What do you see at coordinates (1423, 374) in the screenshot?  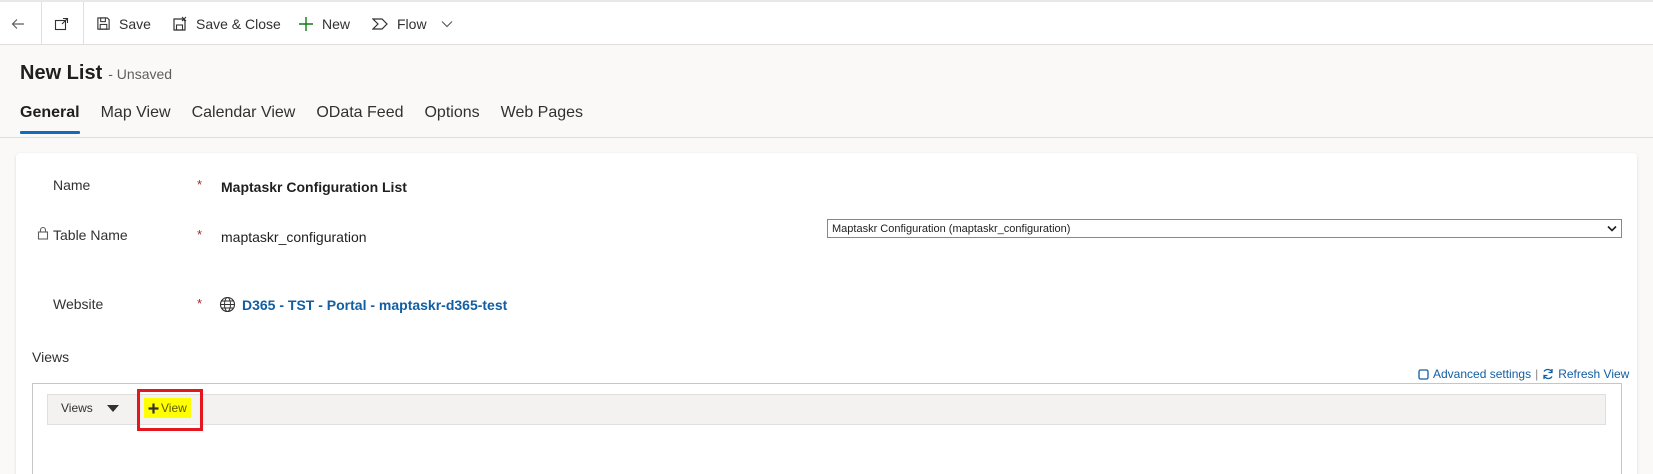 I see `checkbox-icon` at bounding box center [1423, 374].